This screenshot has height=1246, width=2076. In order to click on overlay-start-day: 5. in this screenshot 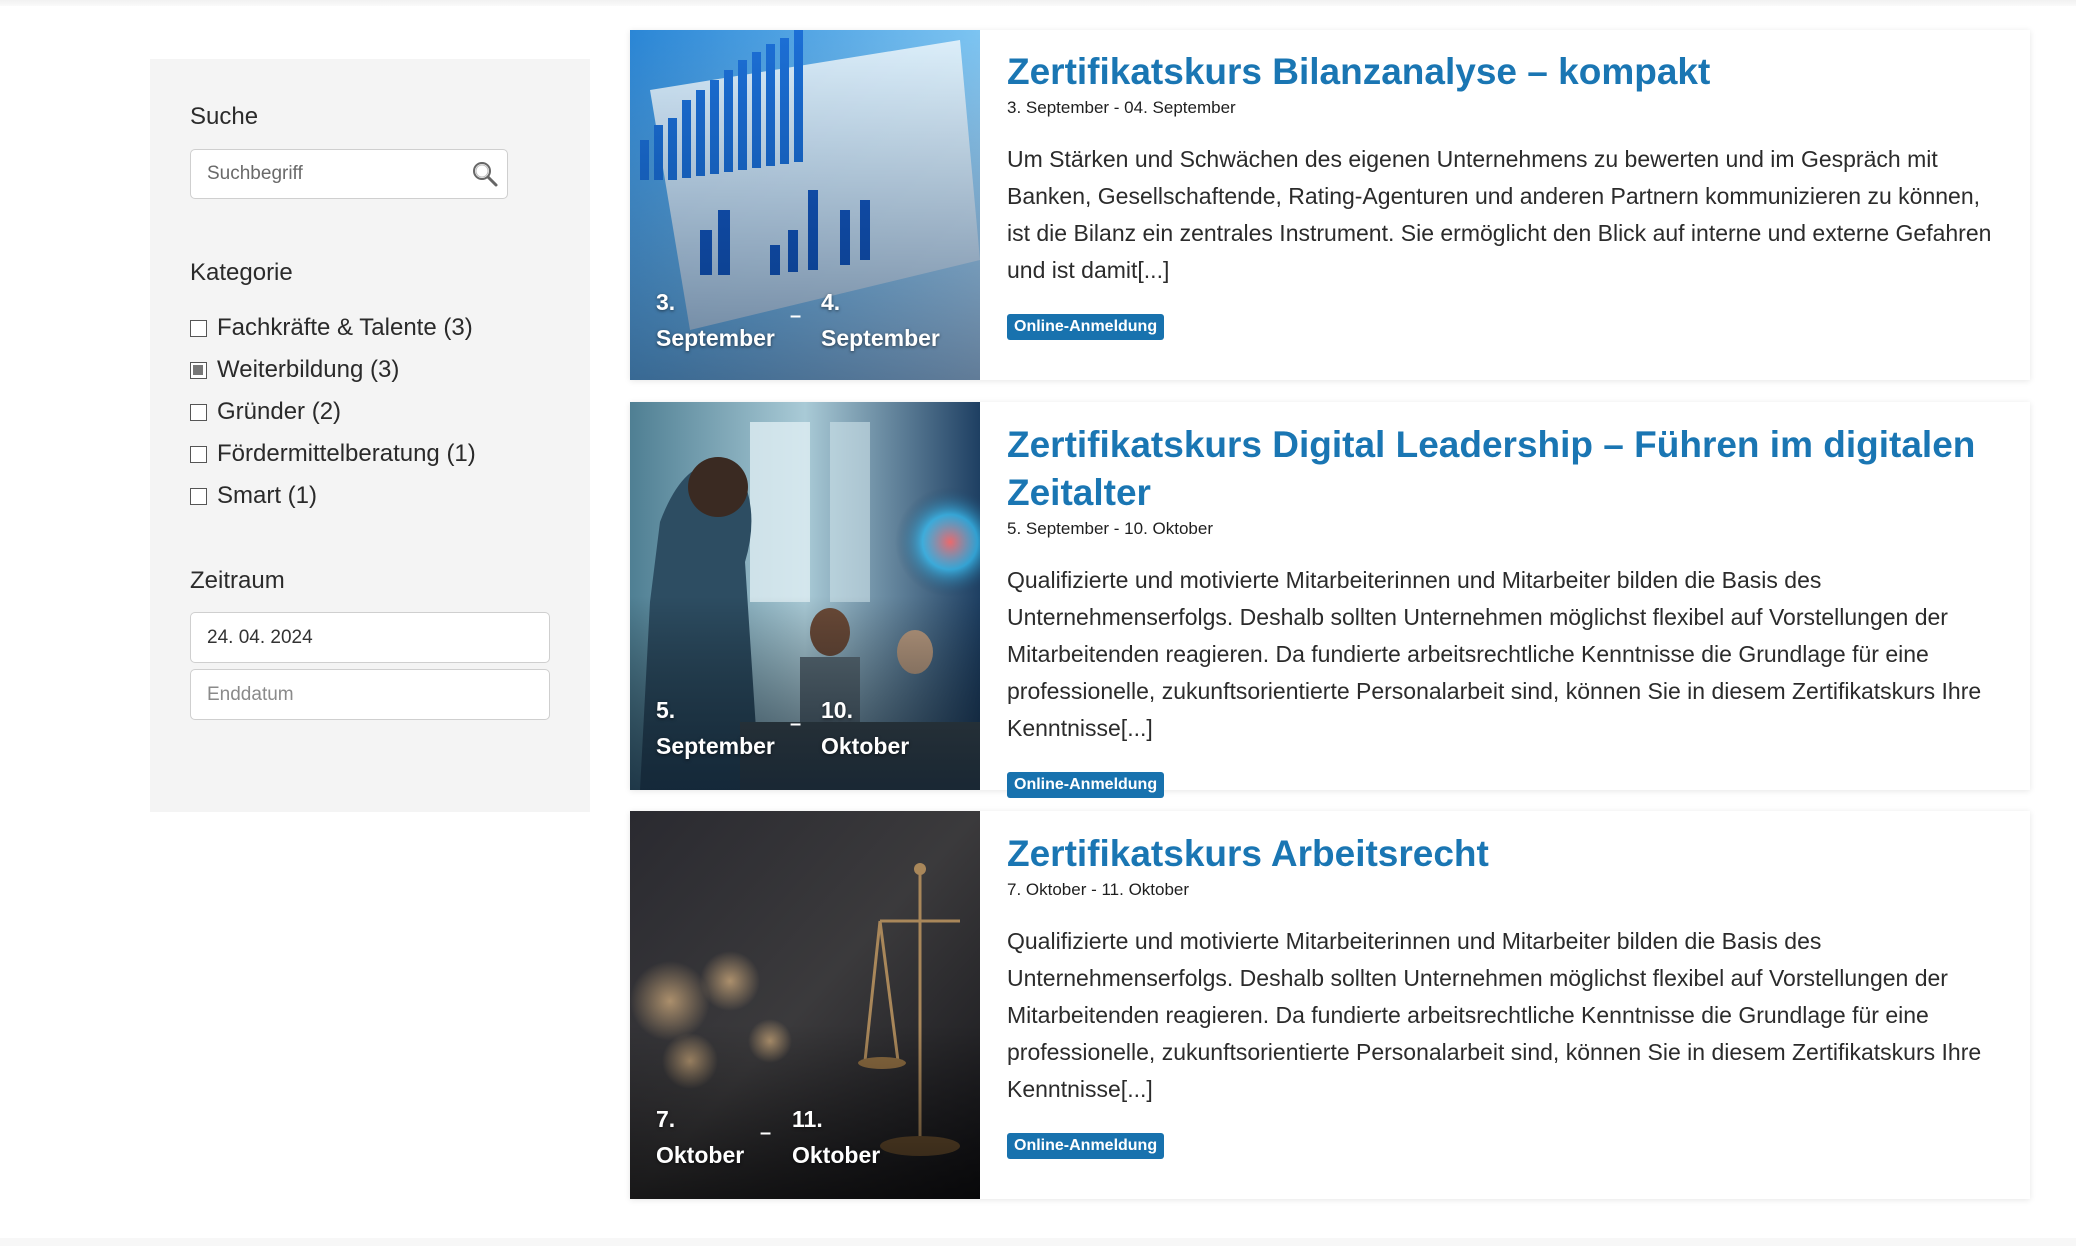, I will do `click(666, 710)`.